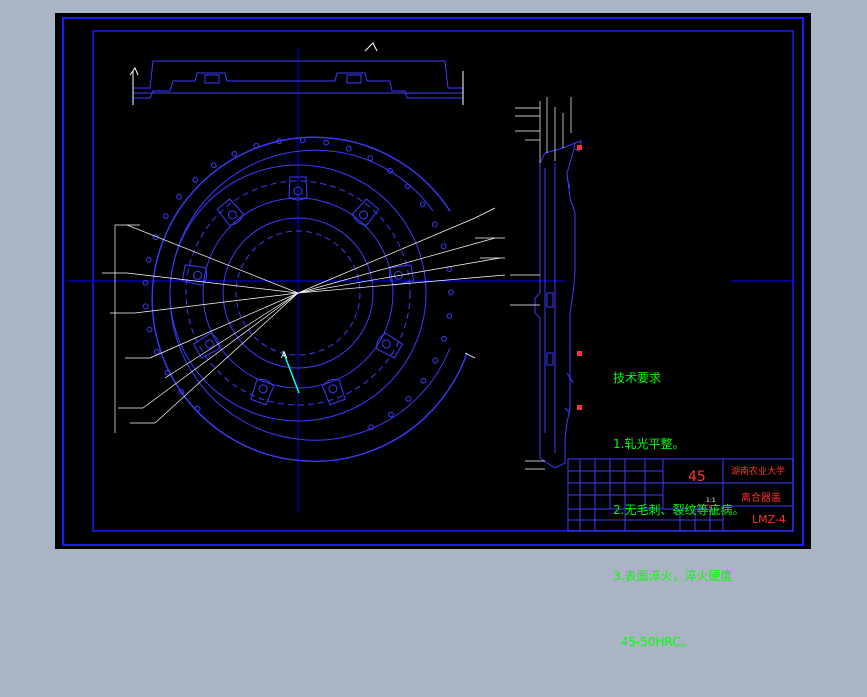 The width and height of the screenshot is (867, 697). What do you see at coordinates (673, 576) in the screenshot?
I see `tech-item-3: 3.表面淬火，淬火硬度` at bounding box center [673, 576].